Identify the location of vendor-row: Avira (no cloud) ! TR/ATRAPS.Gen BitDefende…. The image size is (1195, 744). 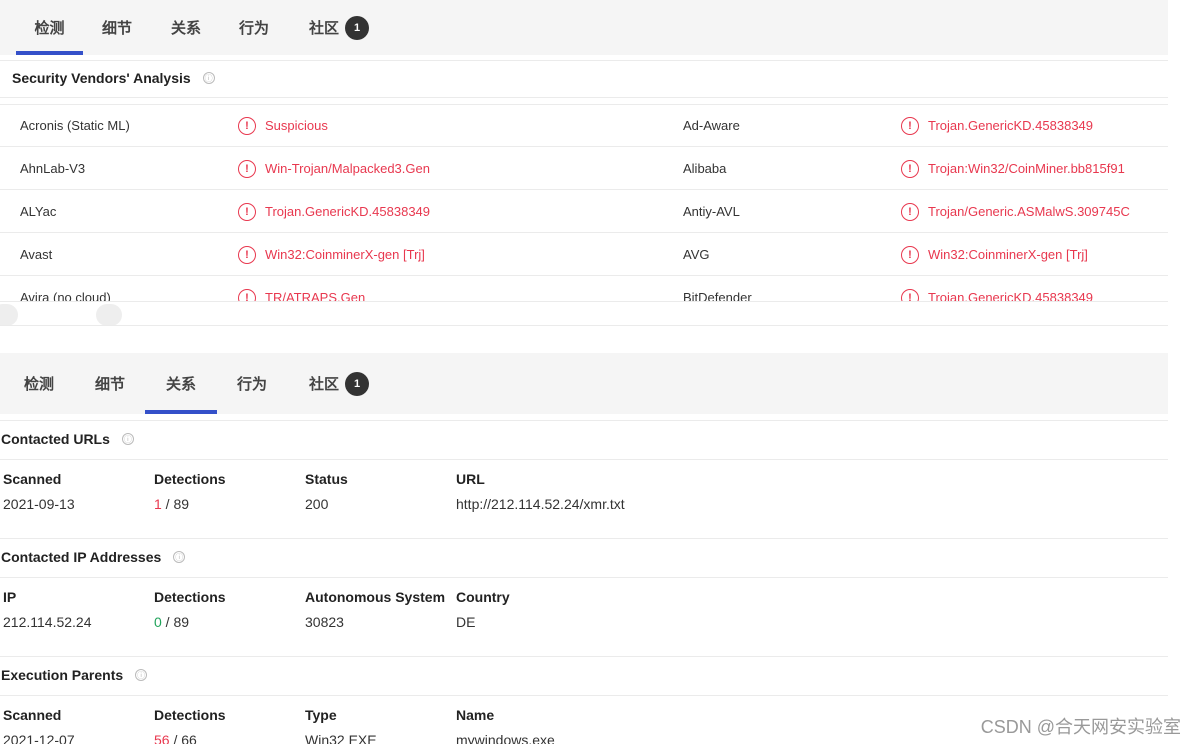
(584, 288).